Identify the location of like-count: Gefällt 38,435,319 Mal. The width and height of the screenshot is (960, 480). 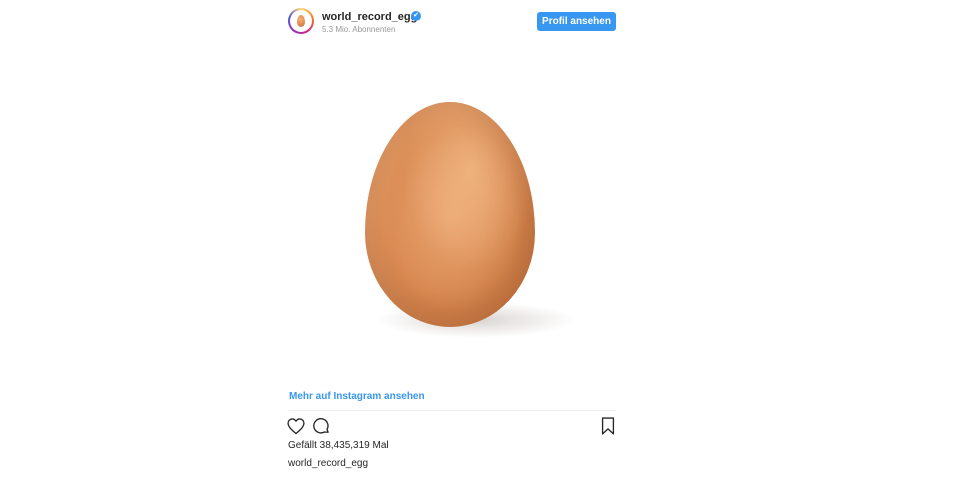
(338, 445).